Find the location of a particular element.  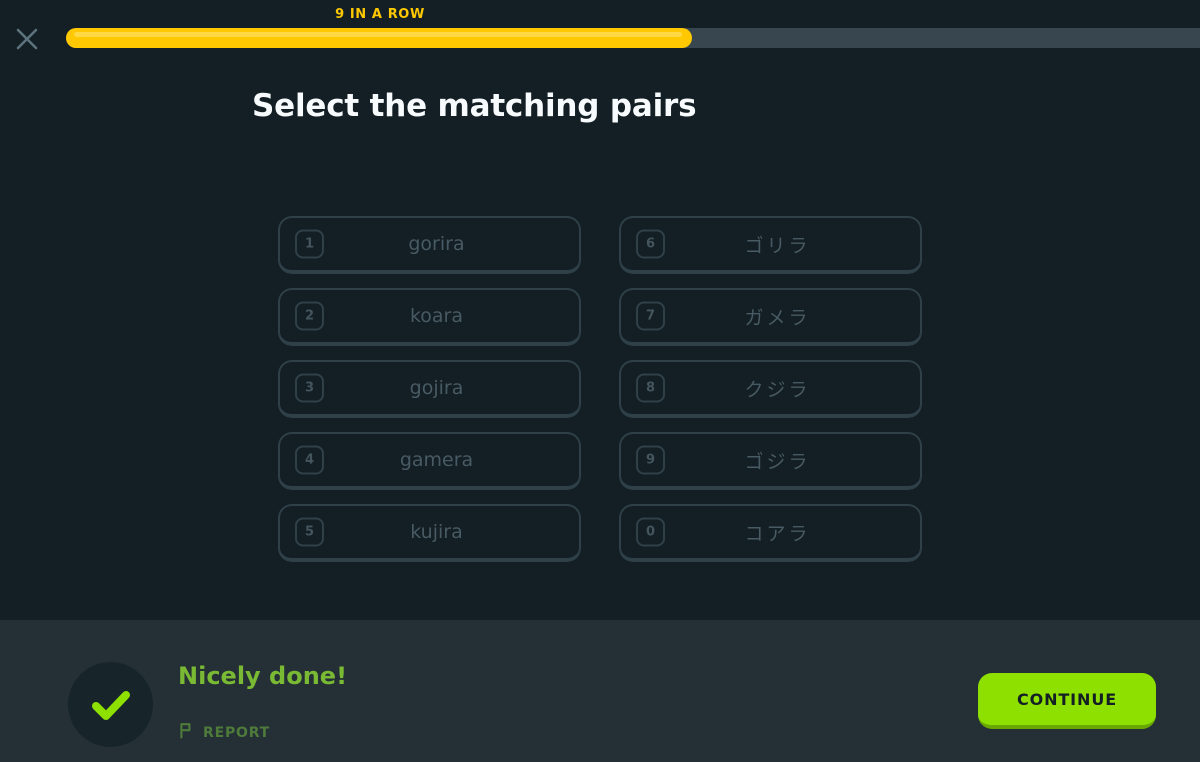

match-tile: 0 コアラ is located at coordinates (770, 533).